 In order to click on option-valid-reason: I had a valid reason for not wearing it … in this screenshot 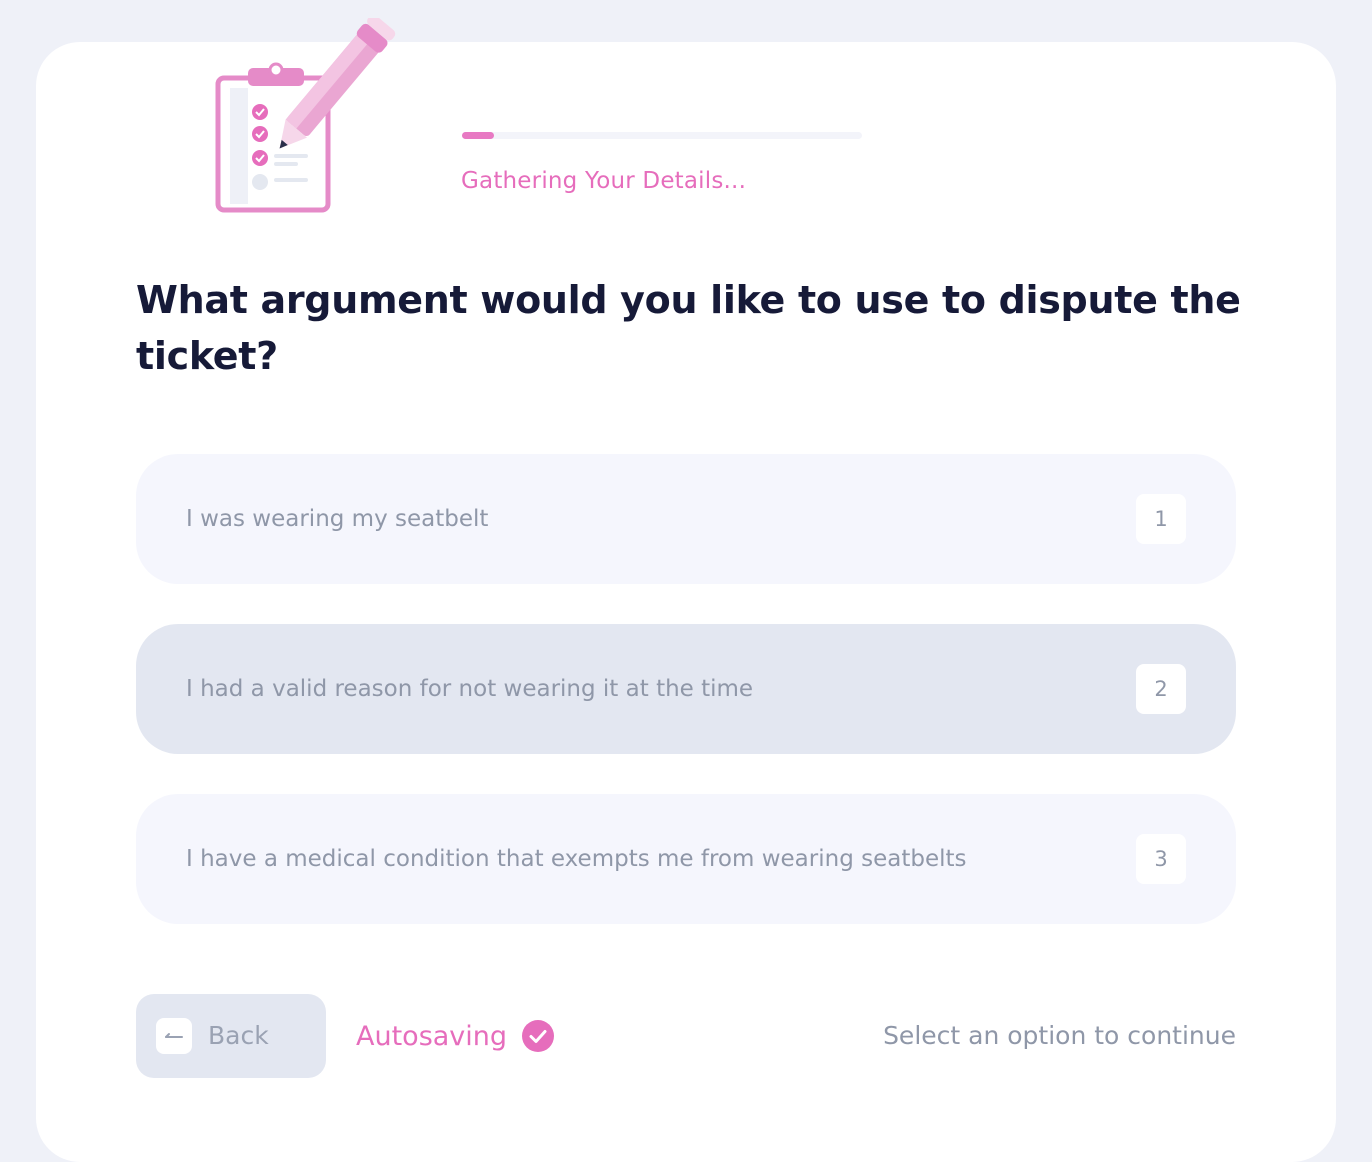, I will do `click(686, 689)`.